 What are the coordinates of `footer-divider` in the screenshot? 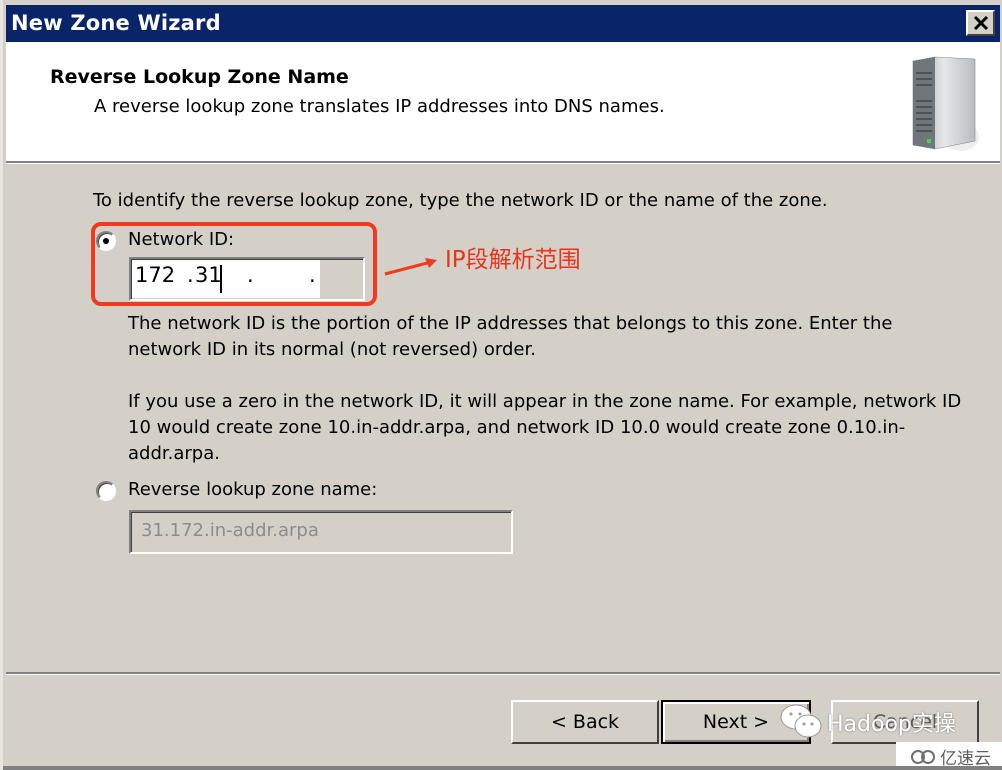 It's located at (503, 673).